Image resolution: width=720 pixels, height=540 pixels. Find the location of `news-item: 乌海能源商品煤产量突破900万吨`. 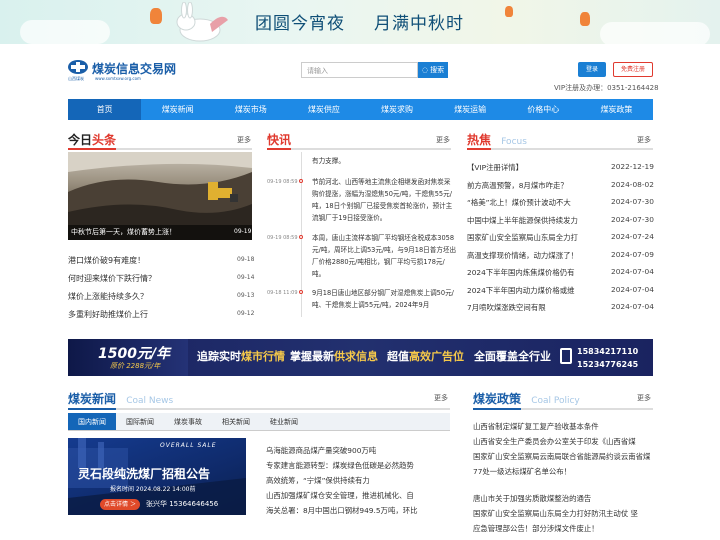

news-item: 乌海能源商品煤产量突破900万吨 is located at coordinates (321, 450).